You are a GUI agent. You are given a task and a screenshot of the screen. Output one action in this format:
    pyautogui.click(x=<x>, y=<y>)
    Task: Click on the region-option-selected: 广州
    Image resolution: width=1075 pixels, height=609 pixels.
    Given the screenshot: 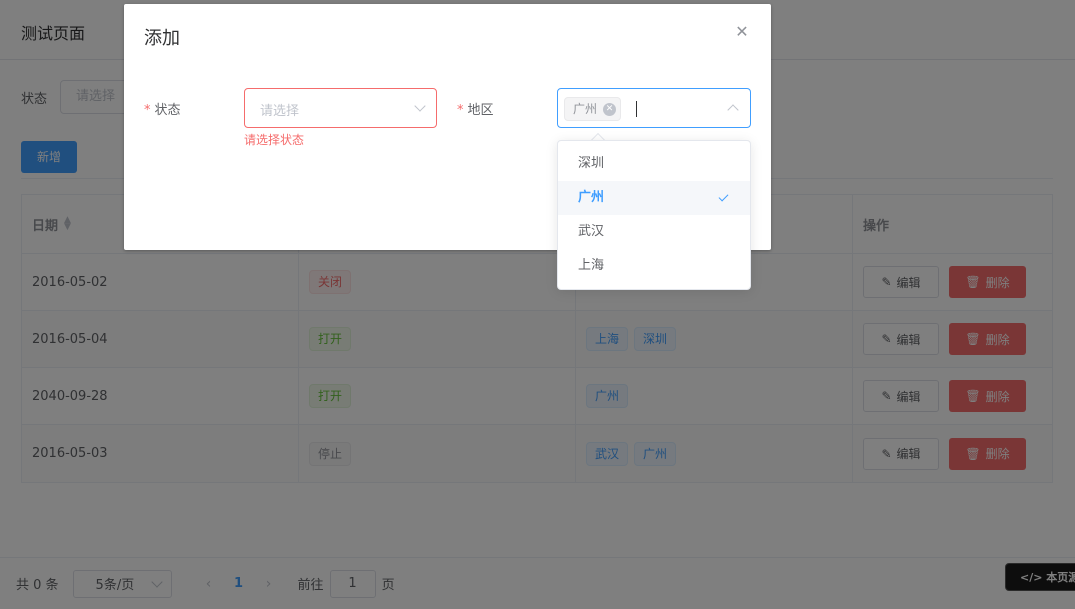 What is the action you would take?
    pyautogui.click(x=654, y=198)
    